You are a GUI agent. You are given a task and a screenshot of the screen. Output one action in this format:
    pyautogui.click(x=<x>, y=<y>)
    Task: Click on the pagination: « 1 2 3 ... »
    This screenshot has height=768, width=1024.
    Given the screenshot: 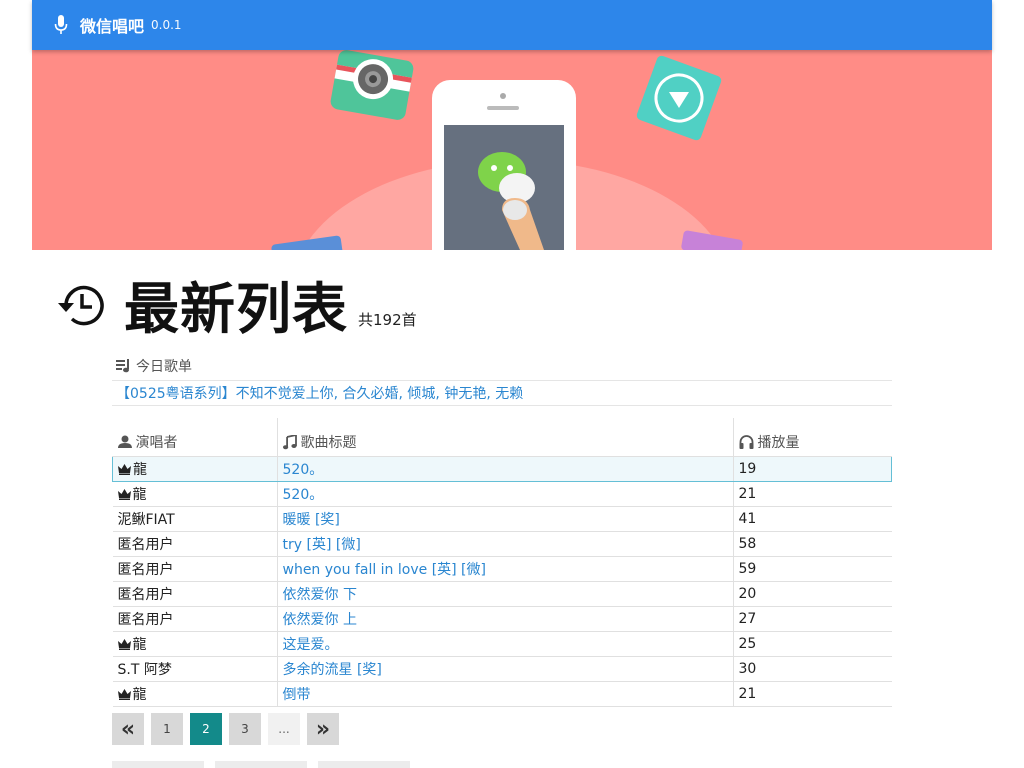 What is the action you would take?
    pyautogui.click(x=229, y=729)
    